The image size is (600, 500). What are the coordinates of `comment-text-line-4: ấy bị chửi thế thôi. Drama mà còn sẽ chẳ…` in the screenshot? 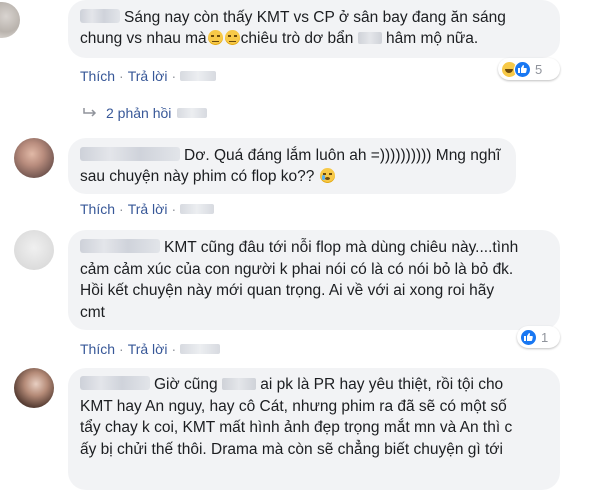 It's located at (291, 449).